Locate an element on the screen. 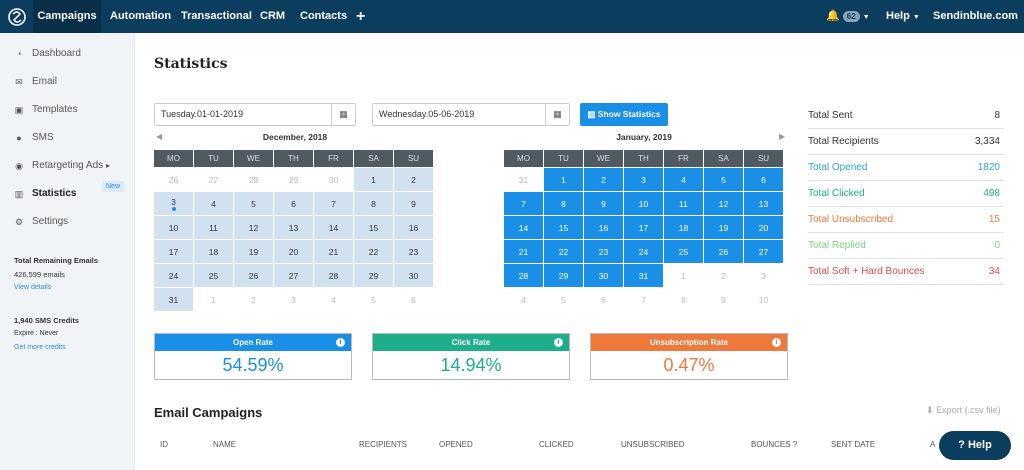 This screenshot has width=1024, height=470. account-menu: Sendinblue.com ▼ is located at coordinates (978, 27).